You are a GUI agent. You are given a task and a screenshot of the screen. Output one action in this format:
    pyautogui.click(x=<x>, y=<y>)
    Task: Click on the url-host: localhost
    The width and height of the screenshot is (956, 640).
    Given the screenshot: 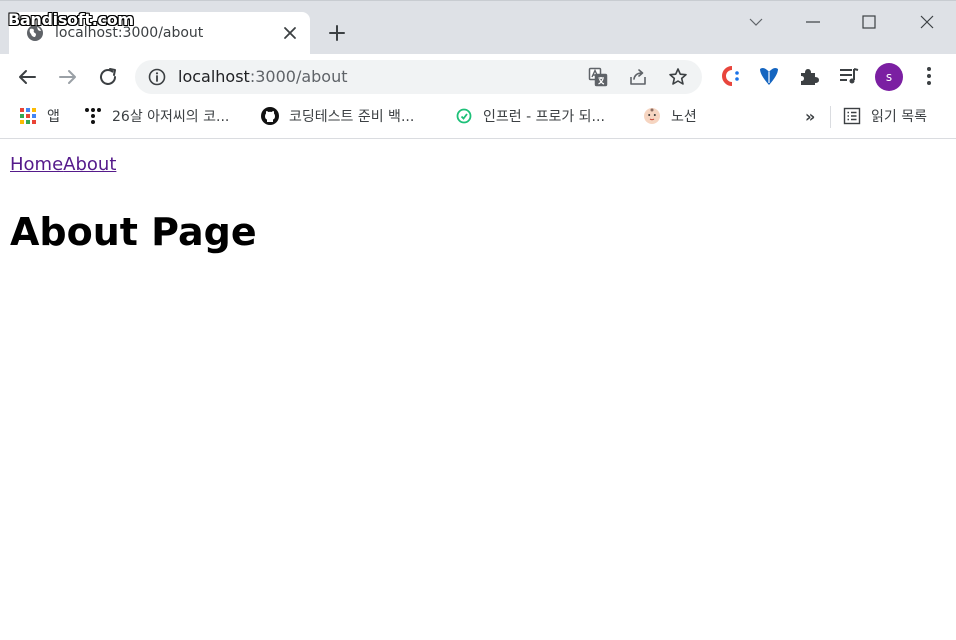 What is the action you would take?
    pyautogui.click(x=214, y=76)
    